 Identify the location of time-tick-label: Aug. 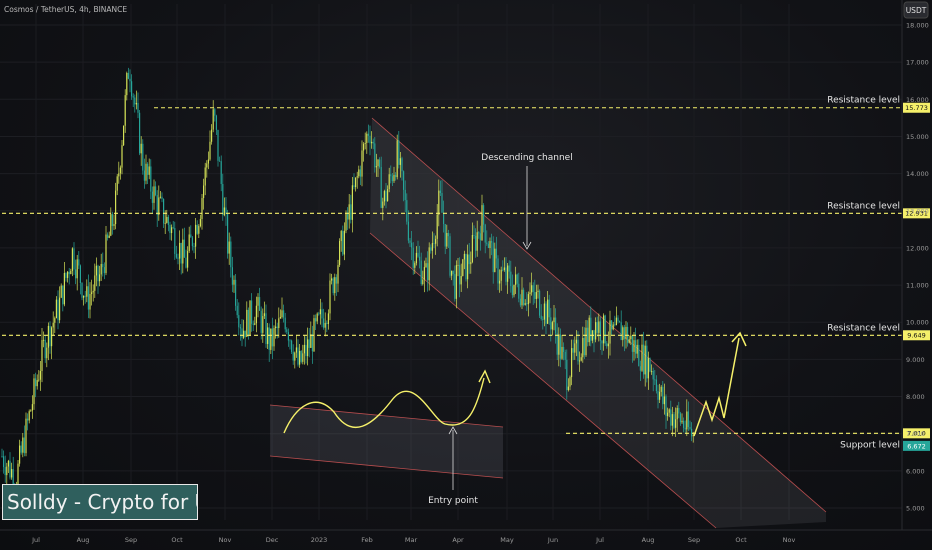
(648, 540).